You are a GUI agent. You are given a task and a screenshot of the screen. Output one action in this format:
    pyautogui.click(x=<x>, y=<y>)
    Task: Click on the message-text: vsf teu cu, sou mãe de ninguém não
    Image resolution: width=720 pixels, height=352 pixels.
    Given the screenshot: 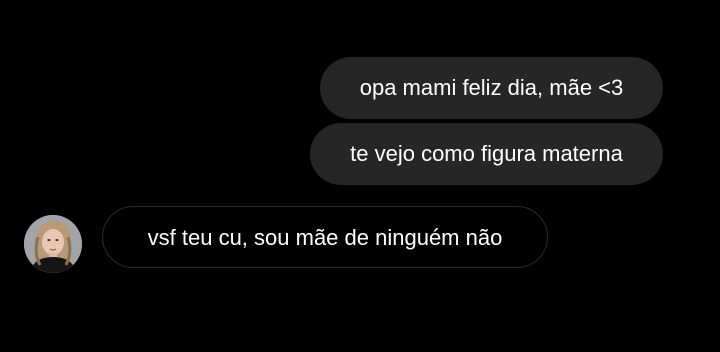 What is the action you would take?
    pyautogui.click(x=325, y=237)
    